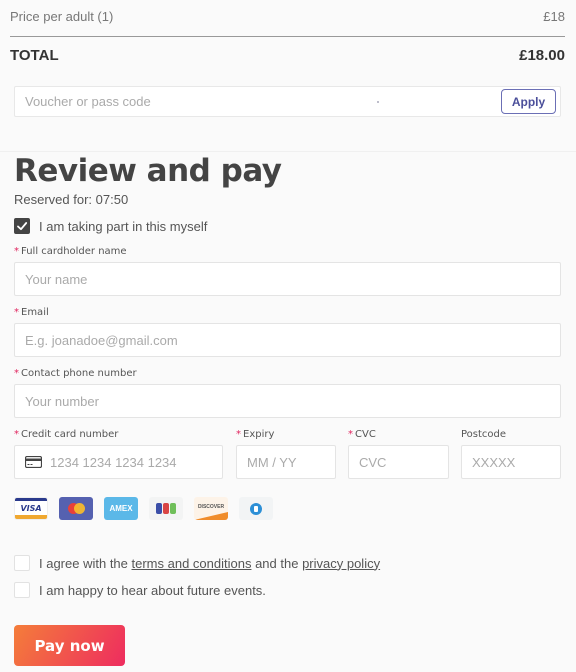 Image resolution: width=576 pixels, height=672 pixels. What do you see at coordinates (277, 563) in the screenshot?
I see `terms-middle: and the` at bounding box center [277, 563].